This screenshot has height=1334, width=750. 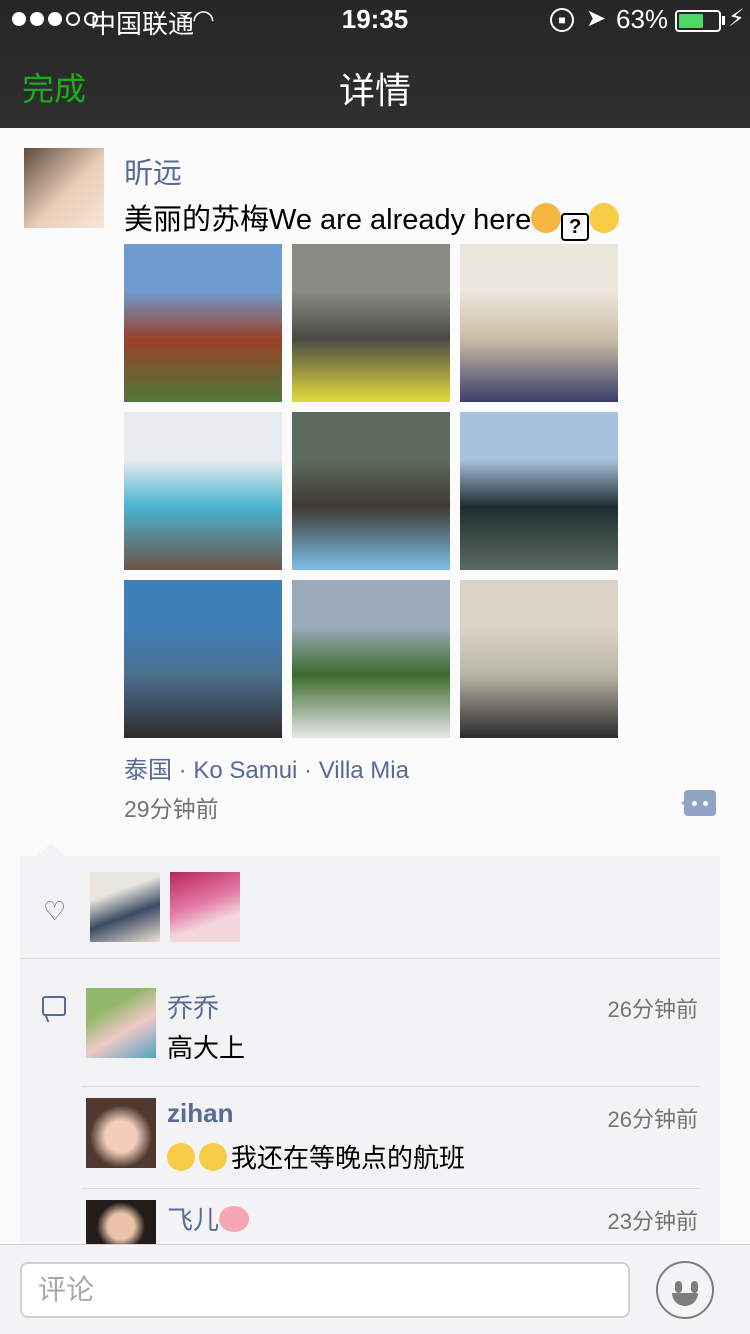 I want to click on commenter-name: 乔乔, so click(x=193, y=1006).